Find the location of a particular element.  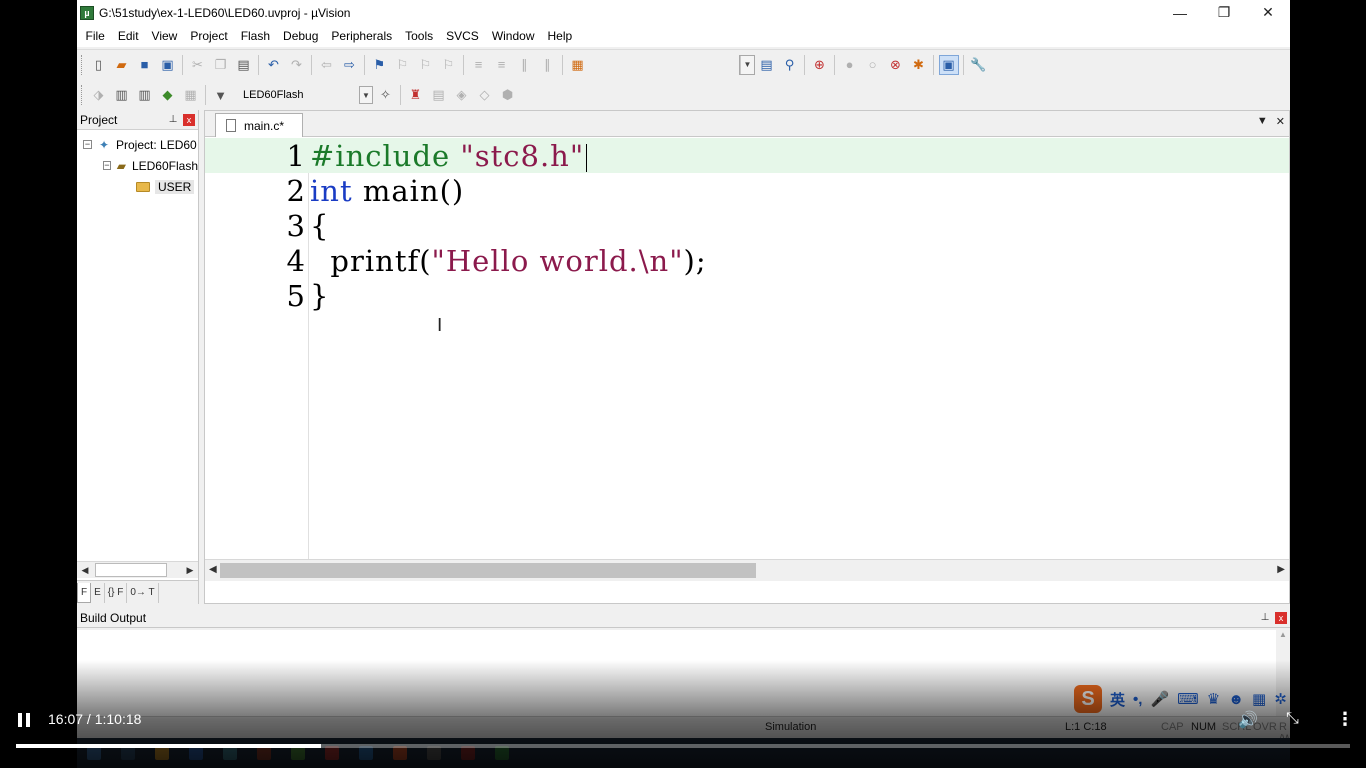

menu-view: View is located at coordinates (164, 36).